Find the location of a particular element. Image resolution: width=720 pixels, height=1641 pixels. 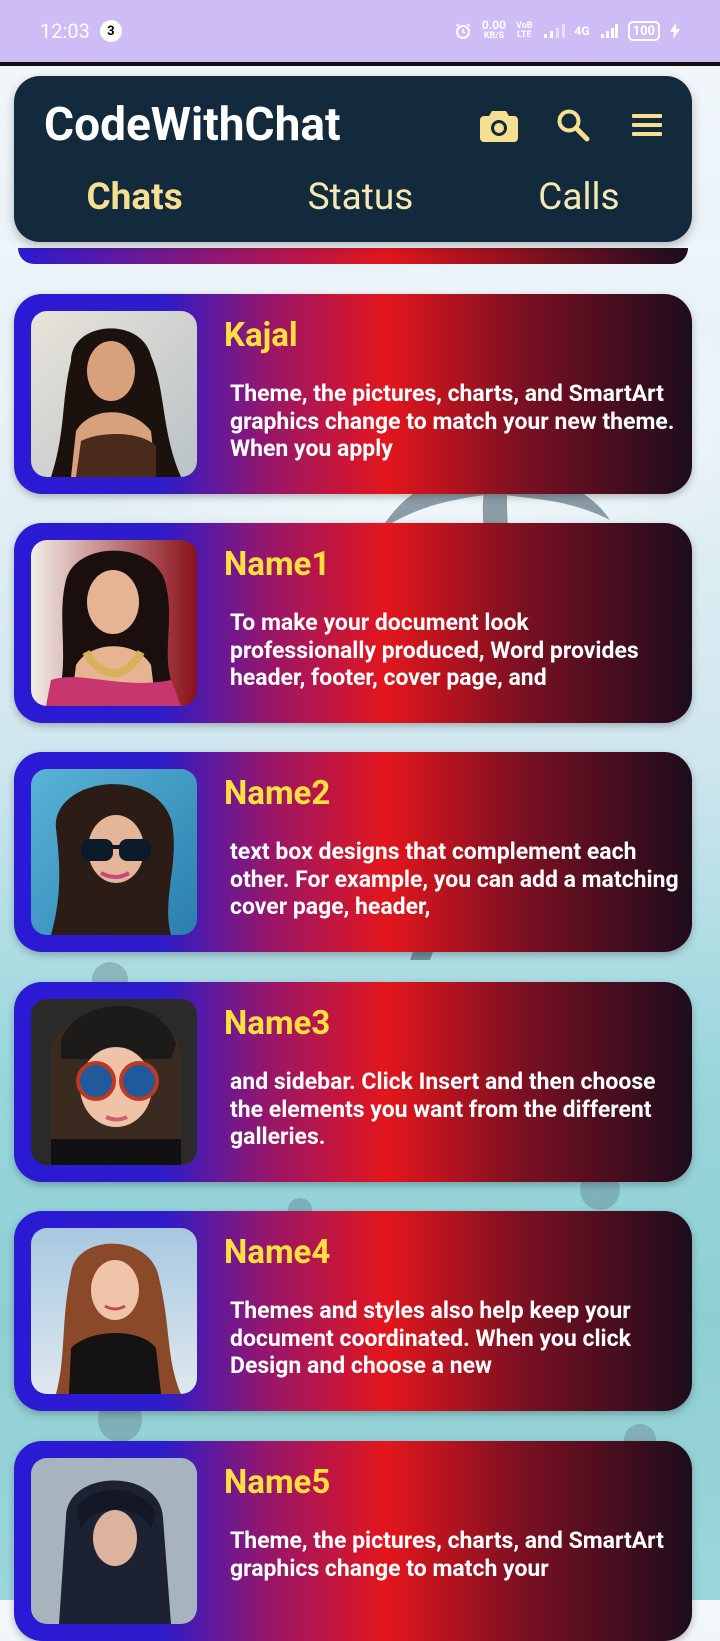

chat-name: Name2 is located at coordinates (277, 793).